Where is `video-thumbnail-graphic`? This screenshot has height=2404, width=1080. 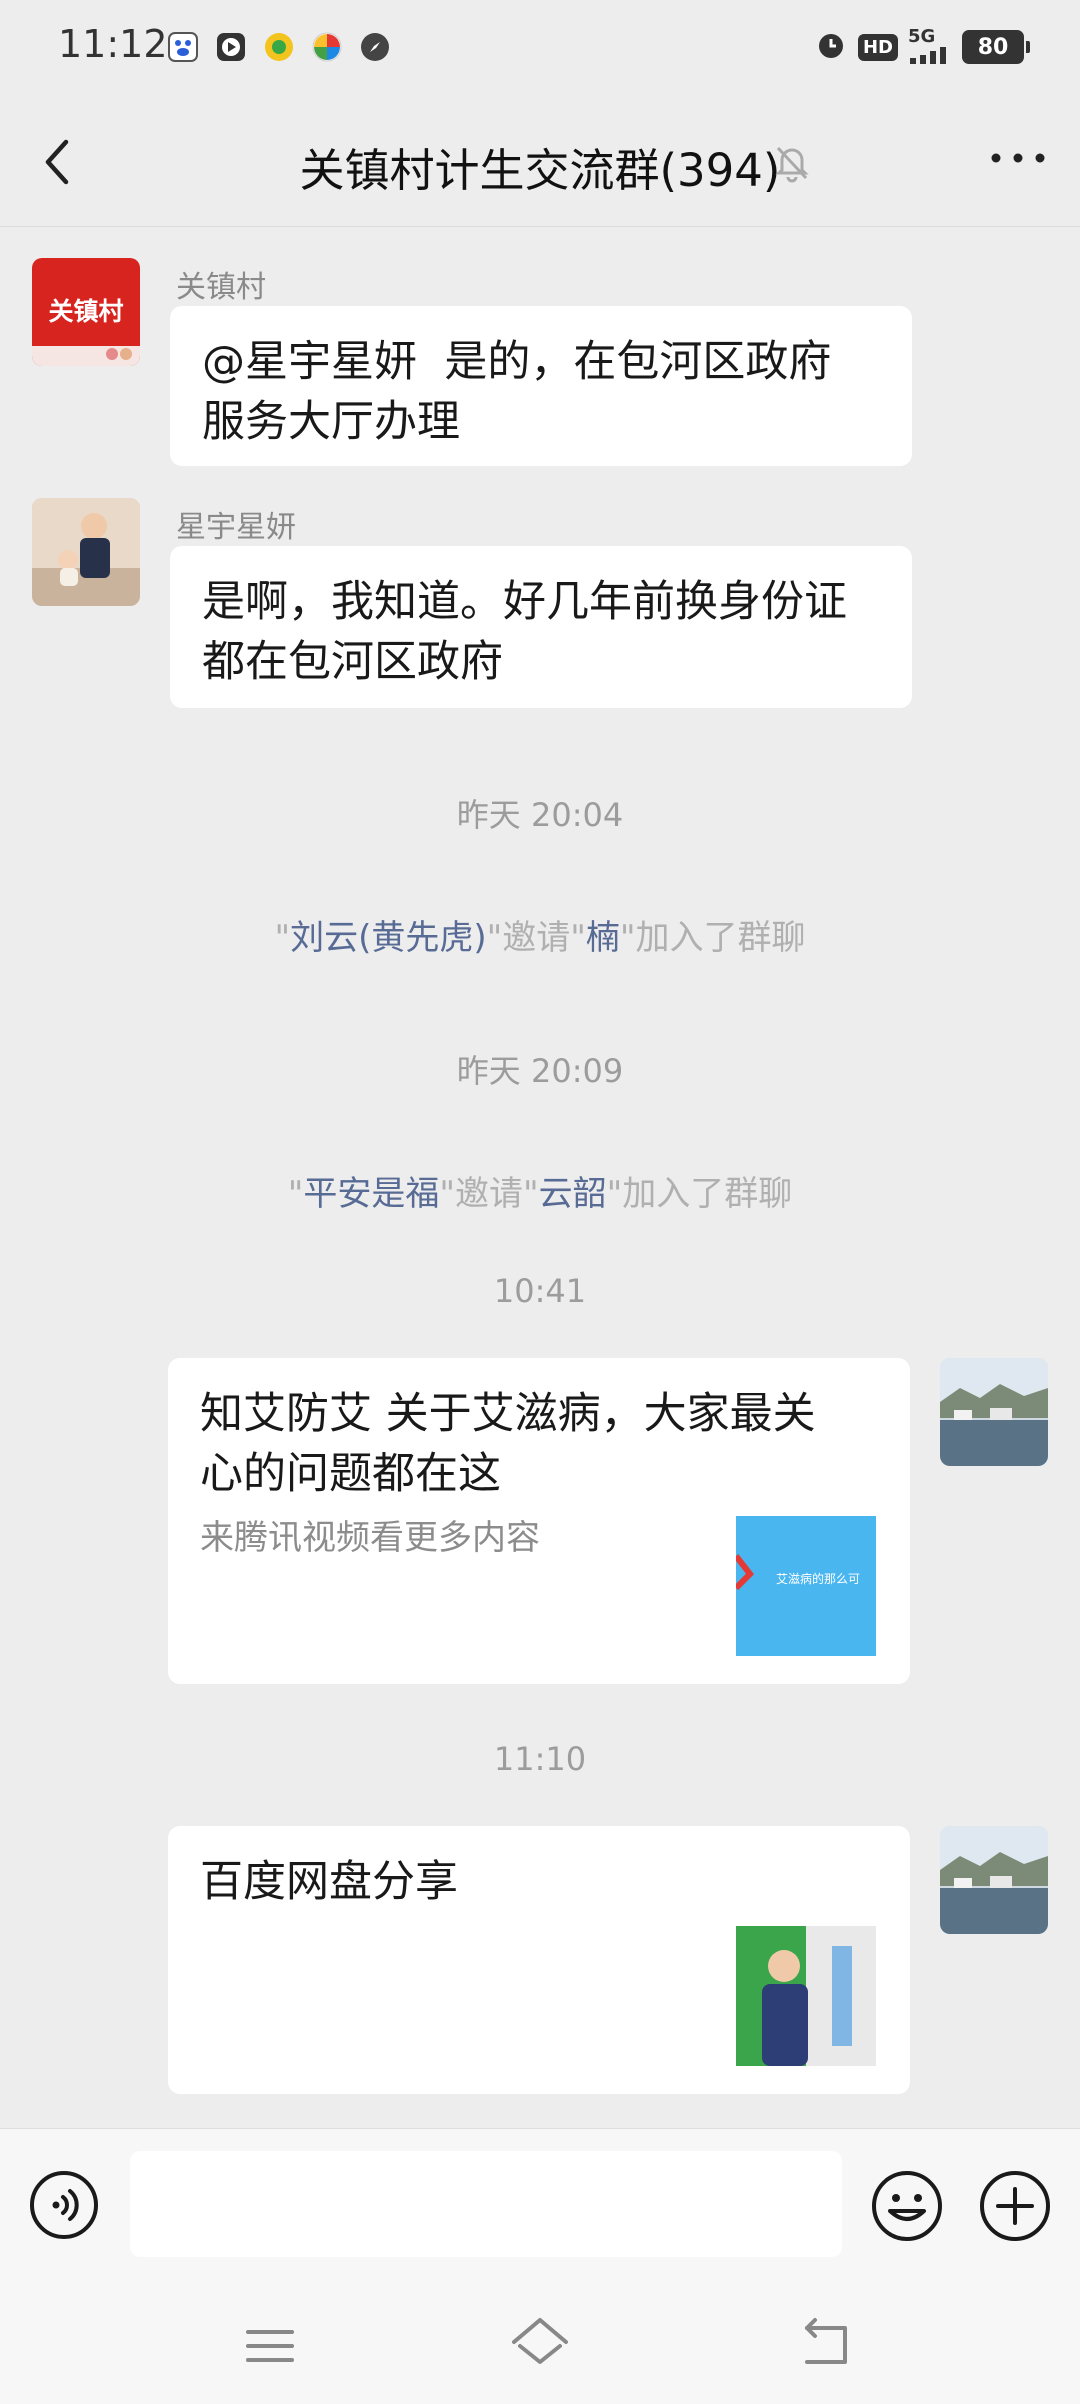 video-thumbnail-graphic is located at coordinates (806, 1996).